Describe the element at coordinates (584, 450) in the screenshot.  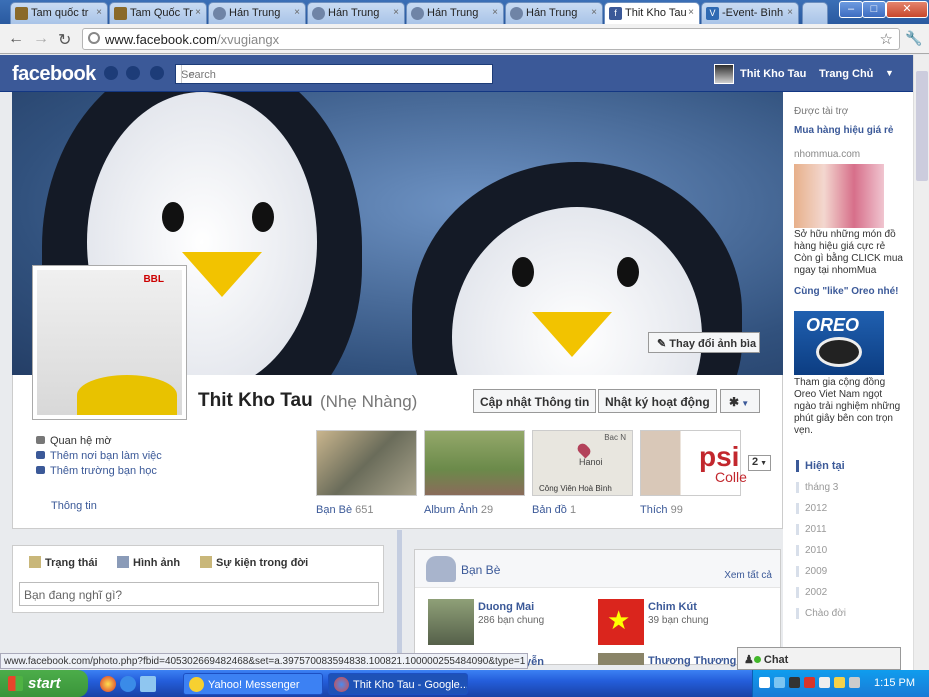
I see `map-pin-icon` at that location.